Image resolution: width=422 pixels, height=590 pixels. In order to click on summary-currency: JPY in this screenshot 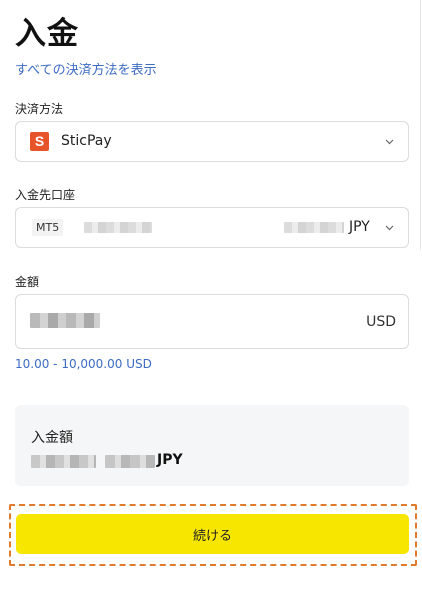, I will do `click(170, 460)`.